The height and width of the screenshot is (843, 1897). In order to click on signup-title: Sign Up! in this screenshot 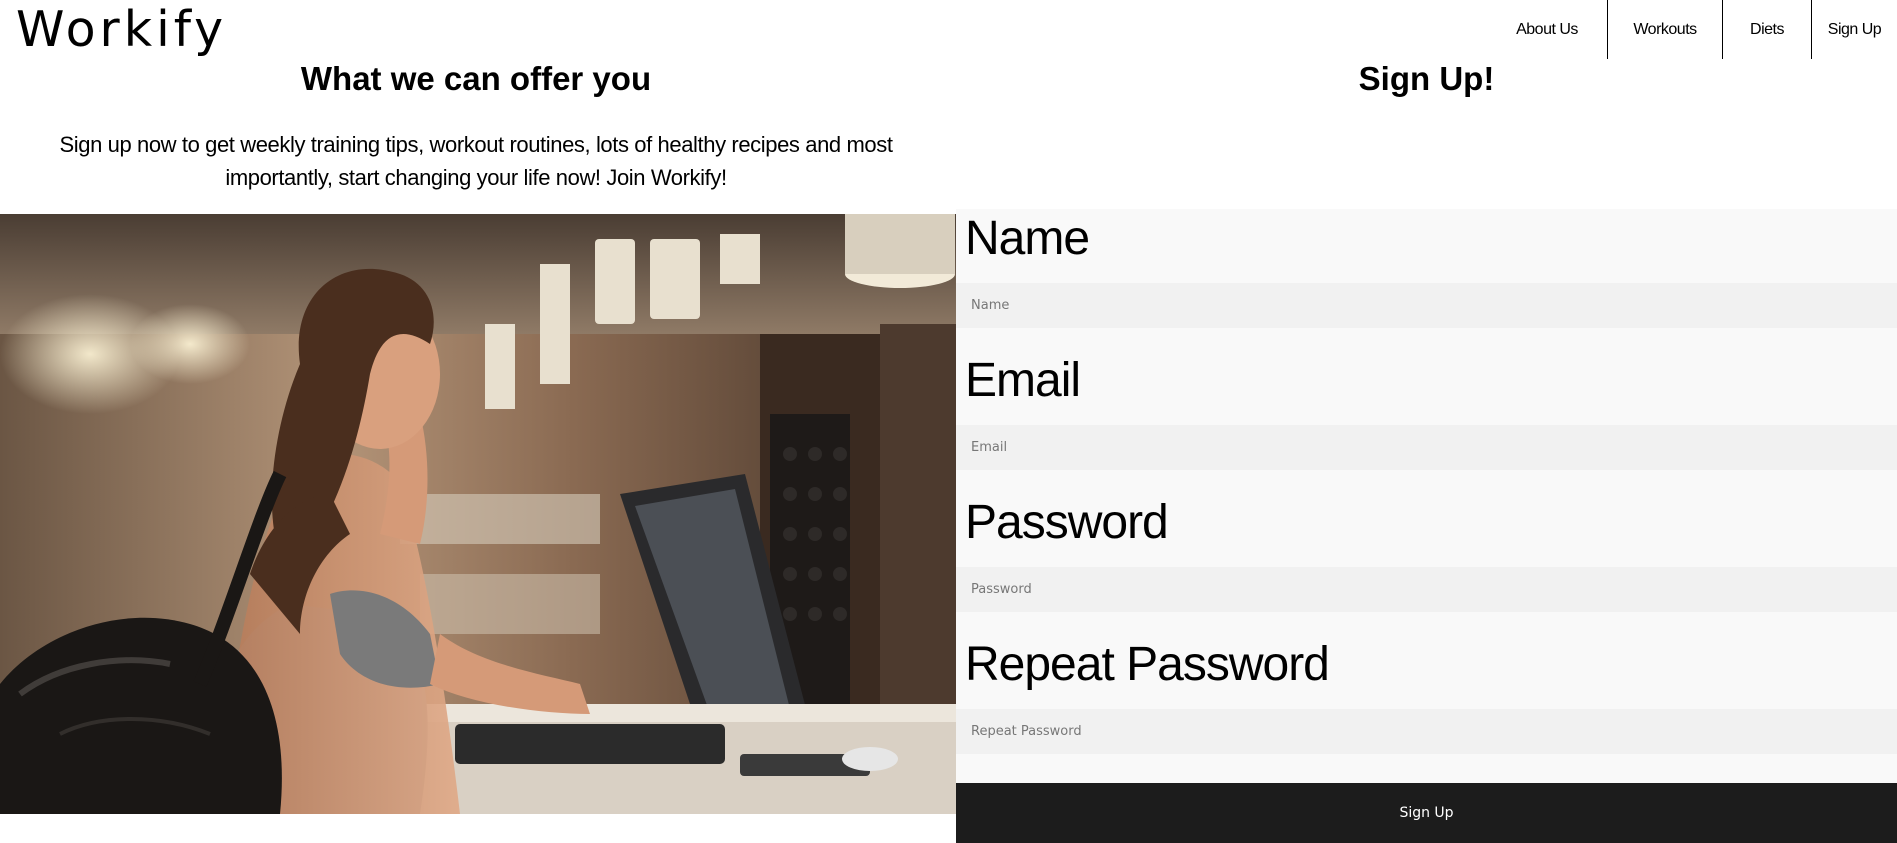, I will do `click(1426, 78)`.